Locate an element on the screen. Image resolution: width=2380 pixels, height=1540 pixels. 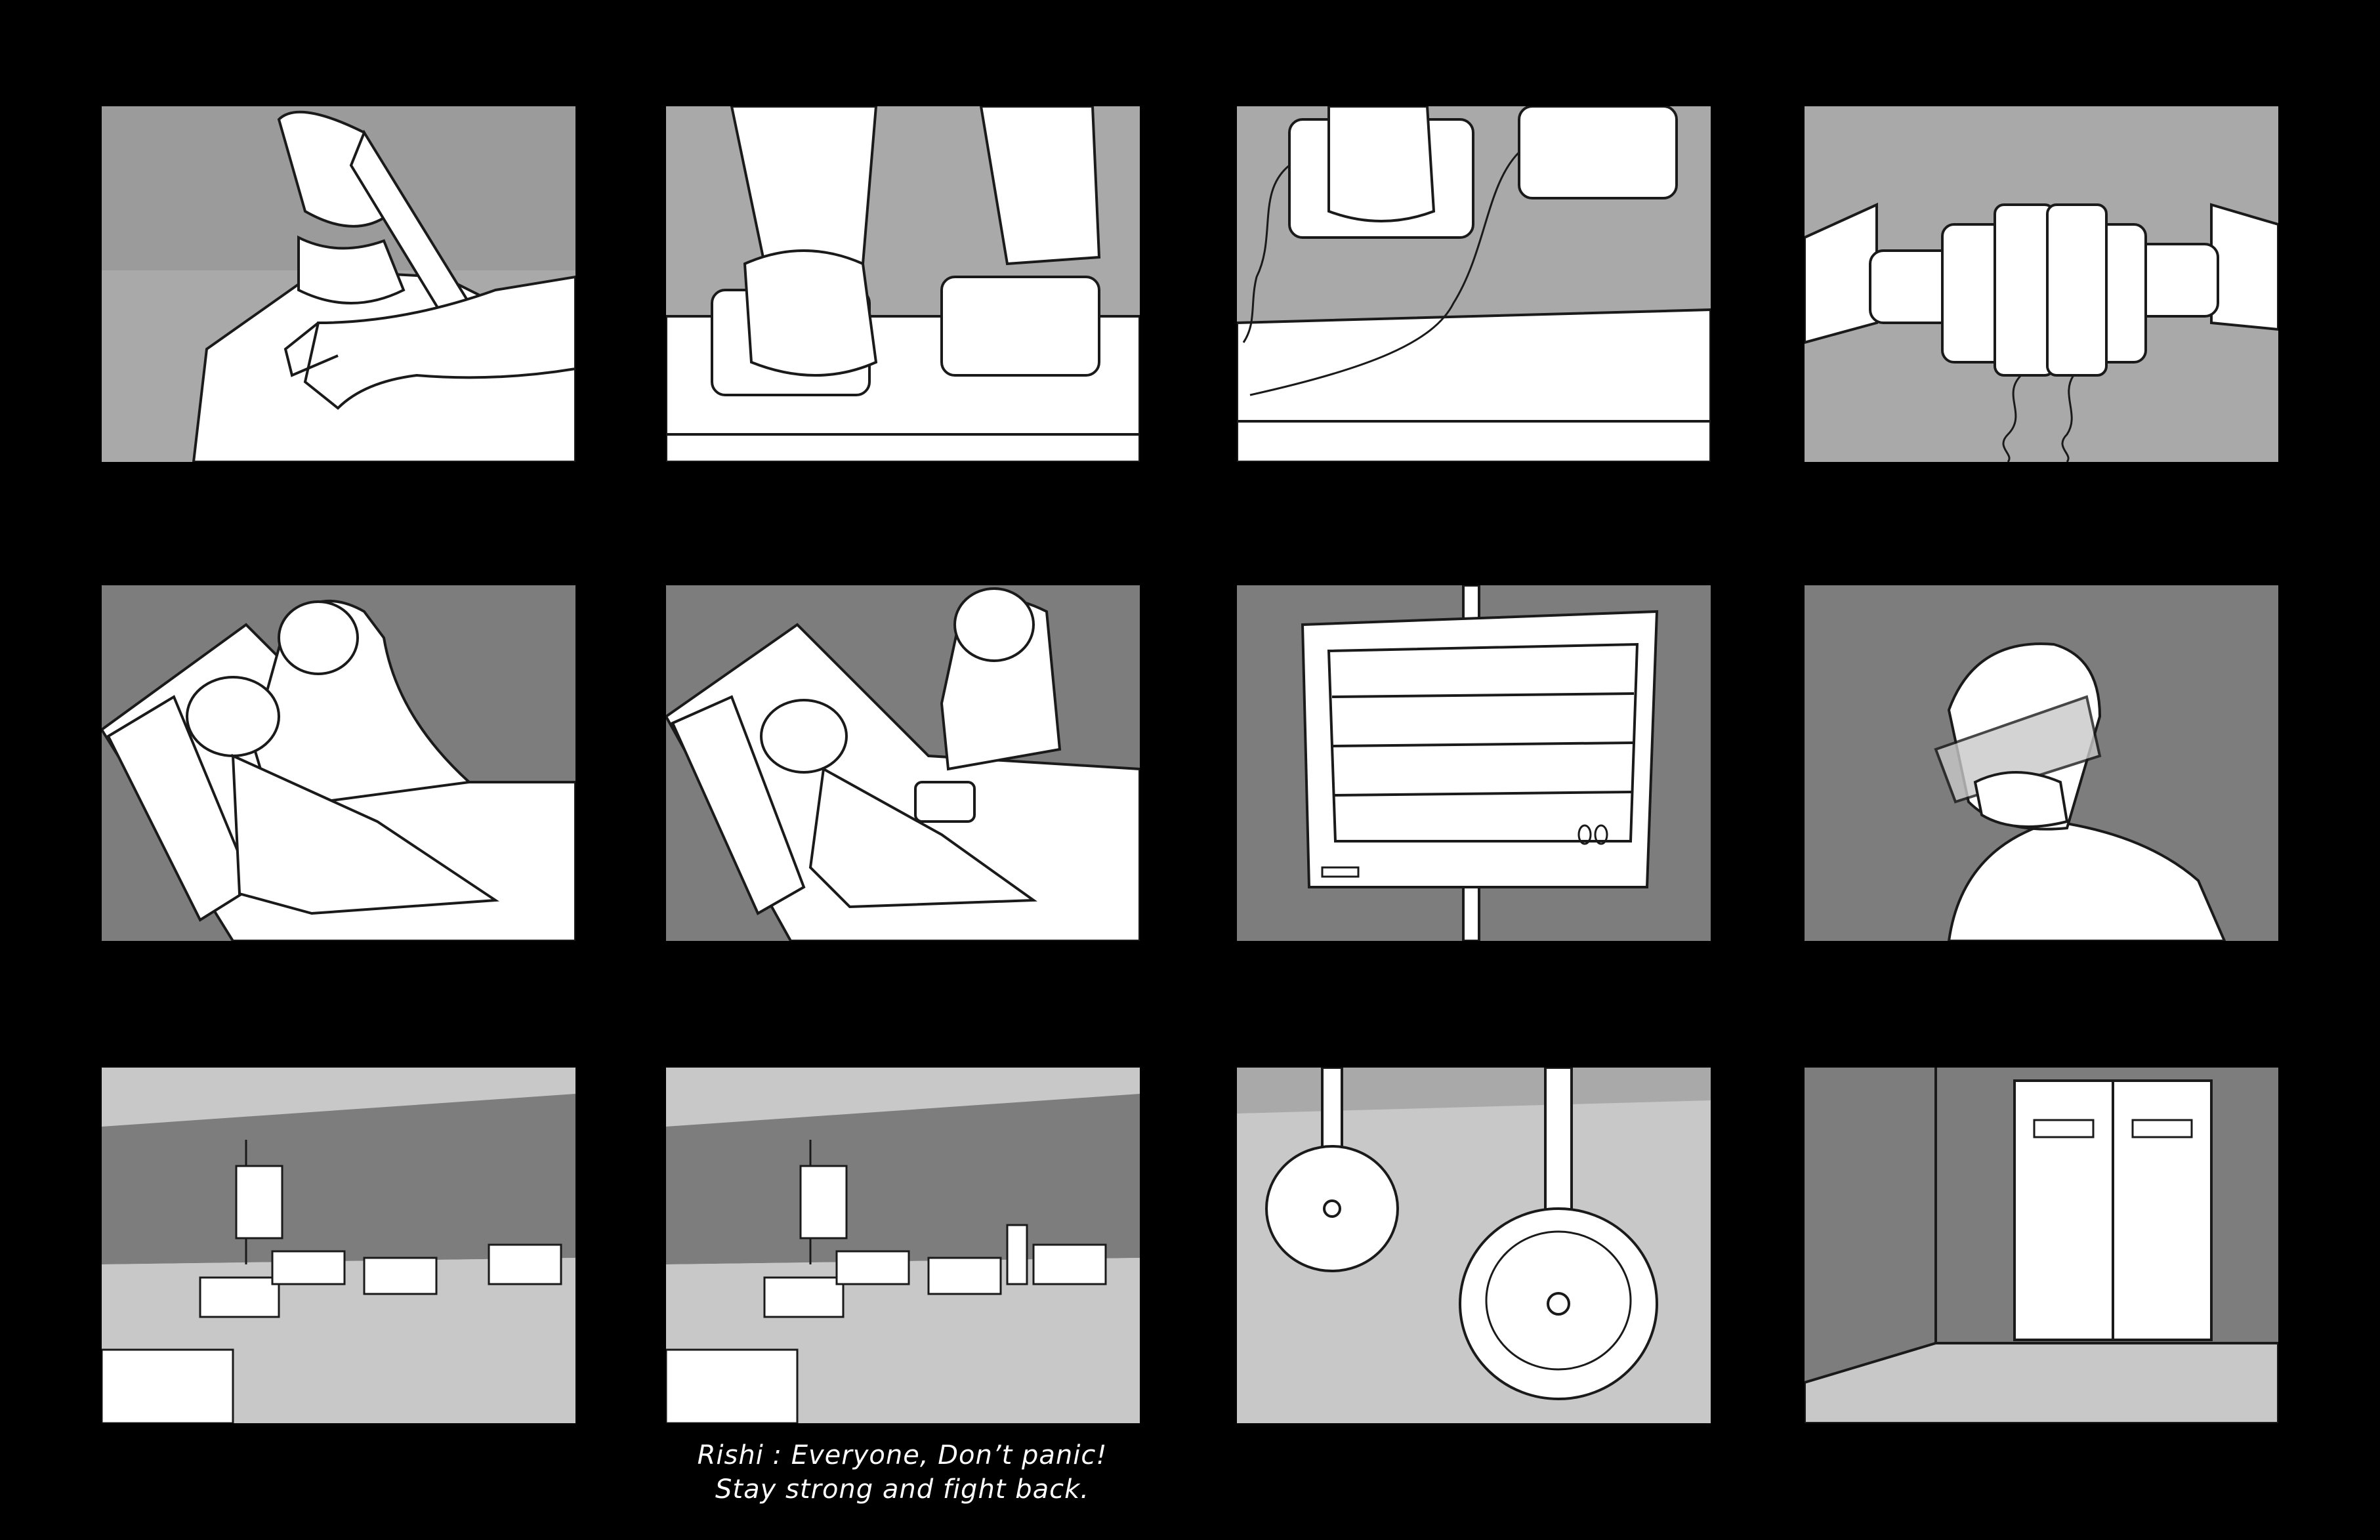
panel-6-doctor-over-patient is located at coordinates (903, 763).